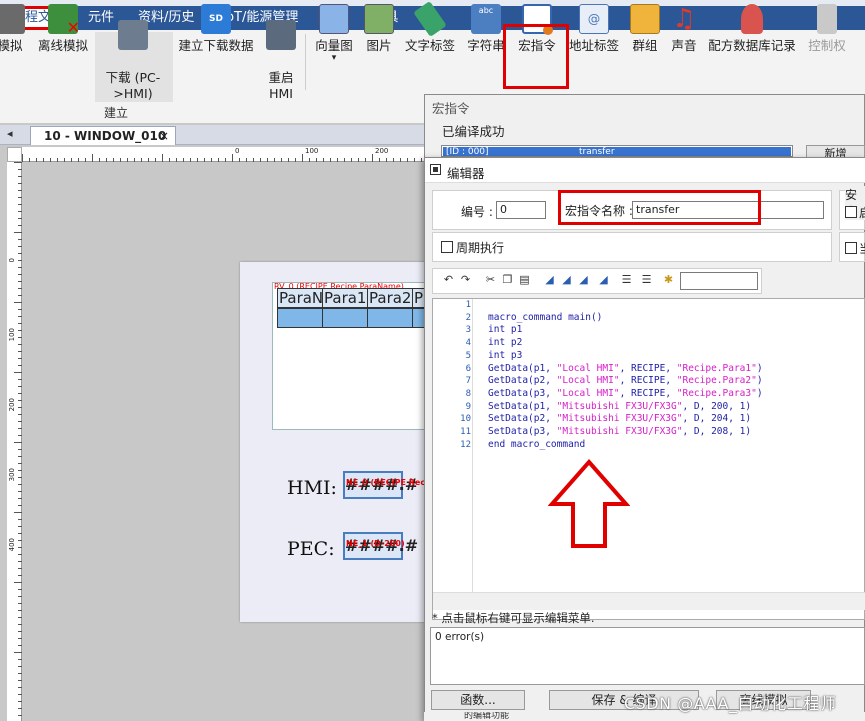 The image size is (865, 721). I want to click on line-number: 7, so click(468, 381).